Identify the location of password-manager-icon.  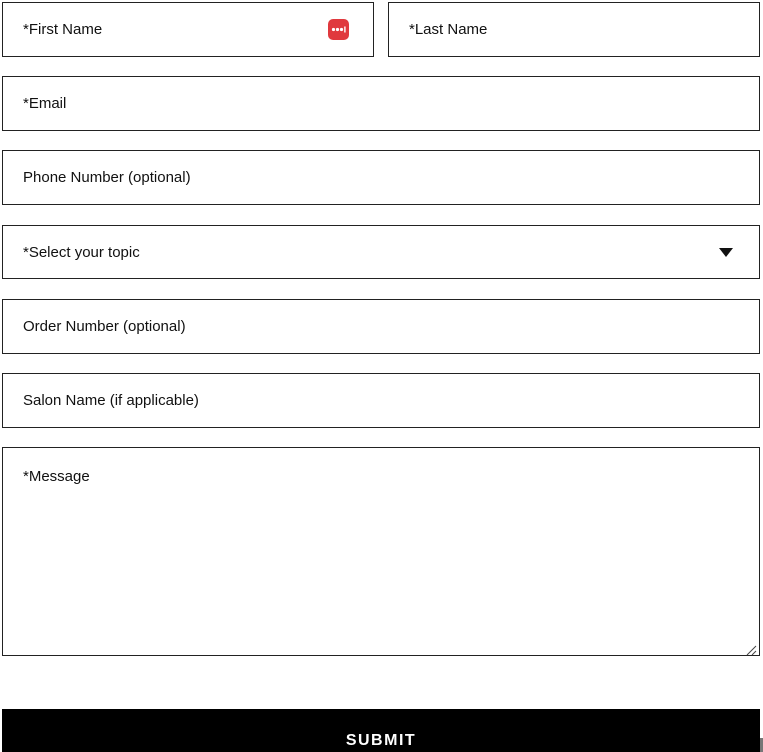
(338, 29).